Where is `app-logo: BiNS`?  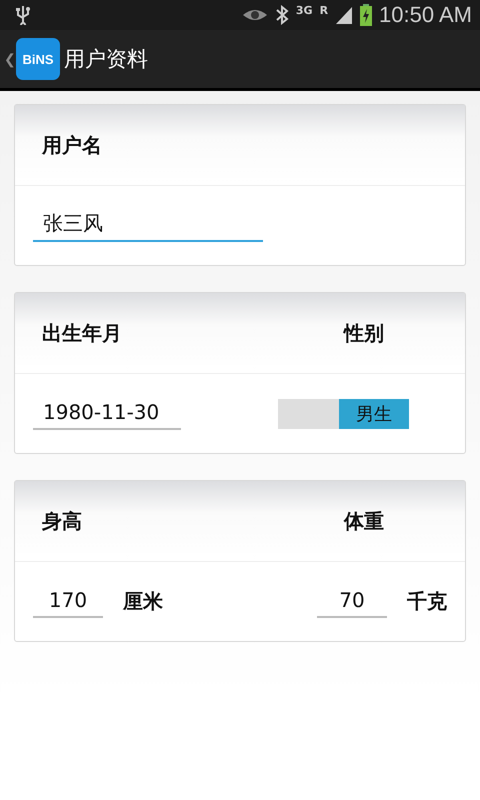 app-logo: BiNS is located at coordinates (38, 59).